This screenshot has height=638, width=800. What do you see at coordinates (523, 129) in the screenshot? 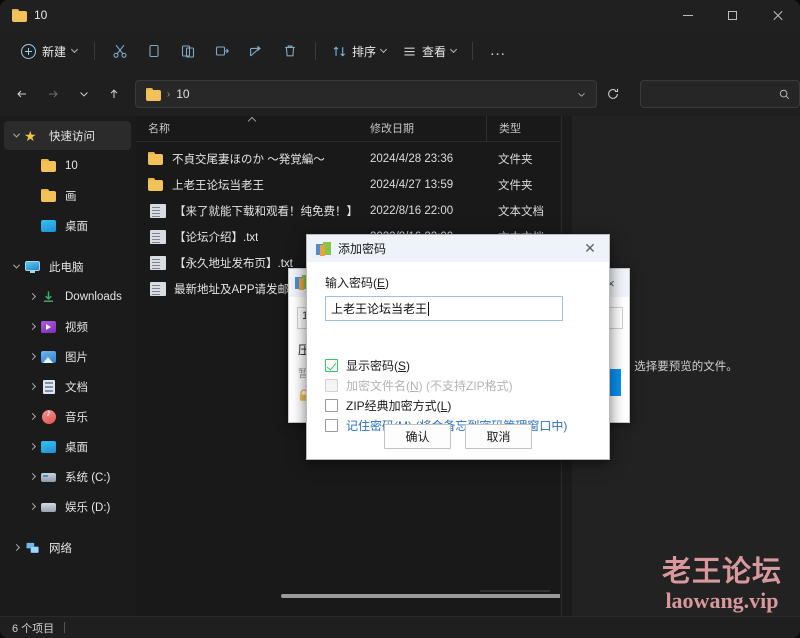
I see `column-header-type: 类型` at bounding box center [523, 129].